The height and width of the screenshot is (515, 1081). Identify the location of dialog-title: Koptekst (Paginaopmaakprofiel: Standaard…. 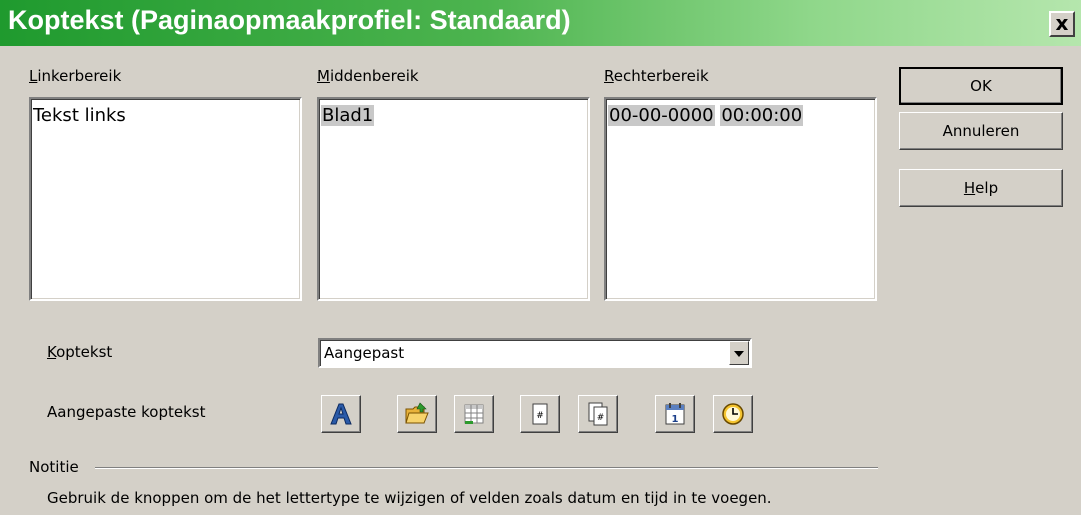
(289, 20).